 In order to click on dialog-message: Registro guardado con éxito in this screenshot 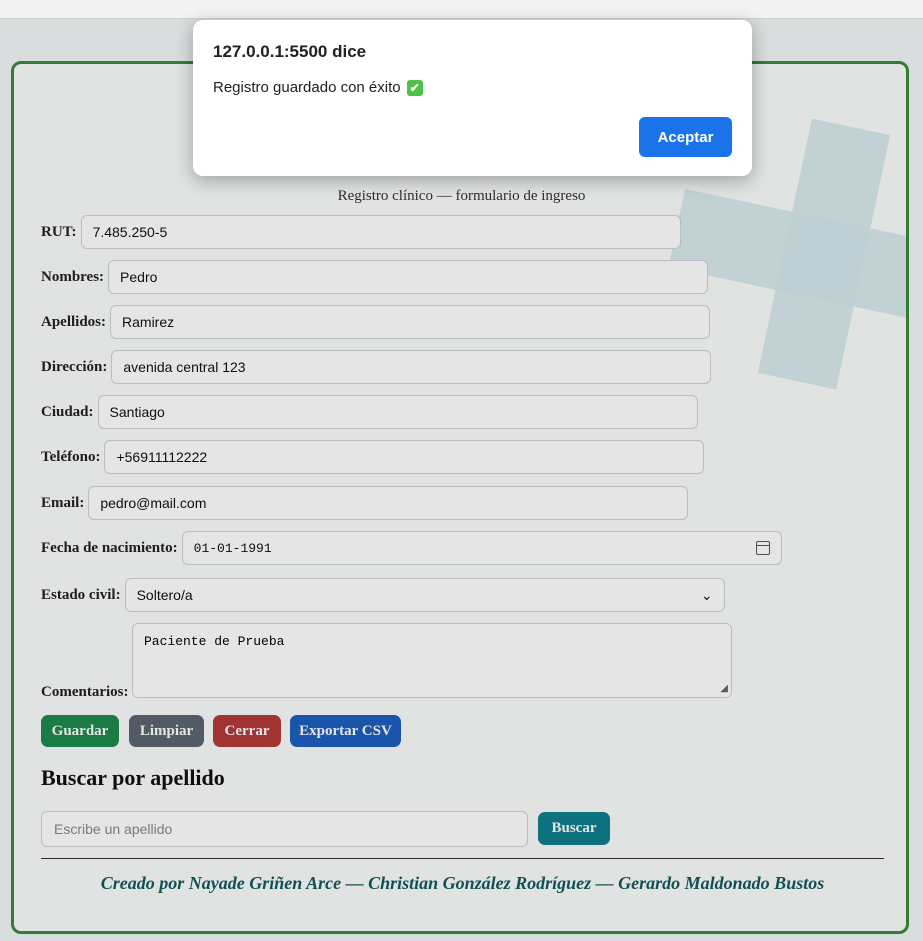, I will do `click(307, 87)`.